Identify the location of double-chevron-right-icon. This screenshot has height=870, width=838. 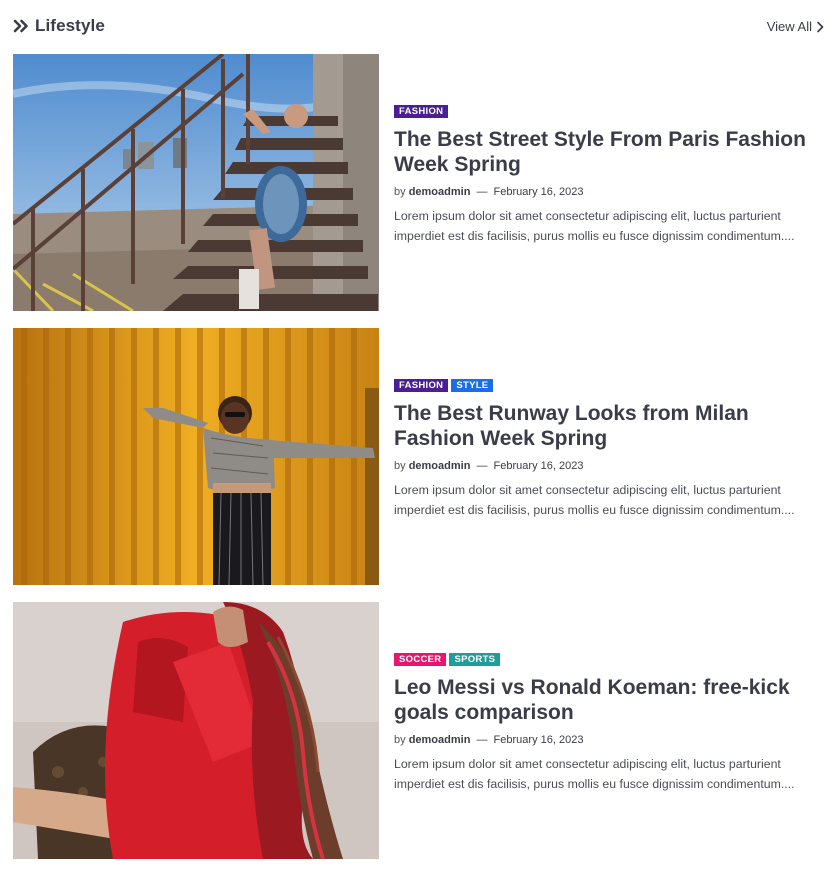
(20, 26).